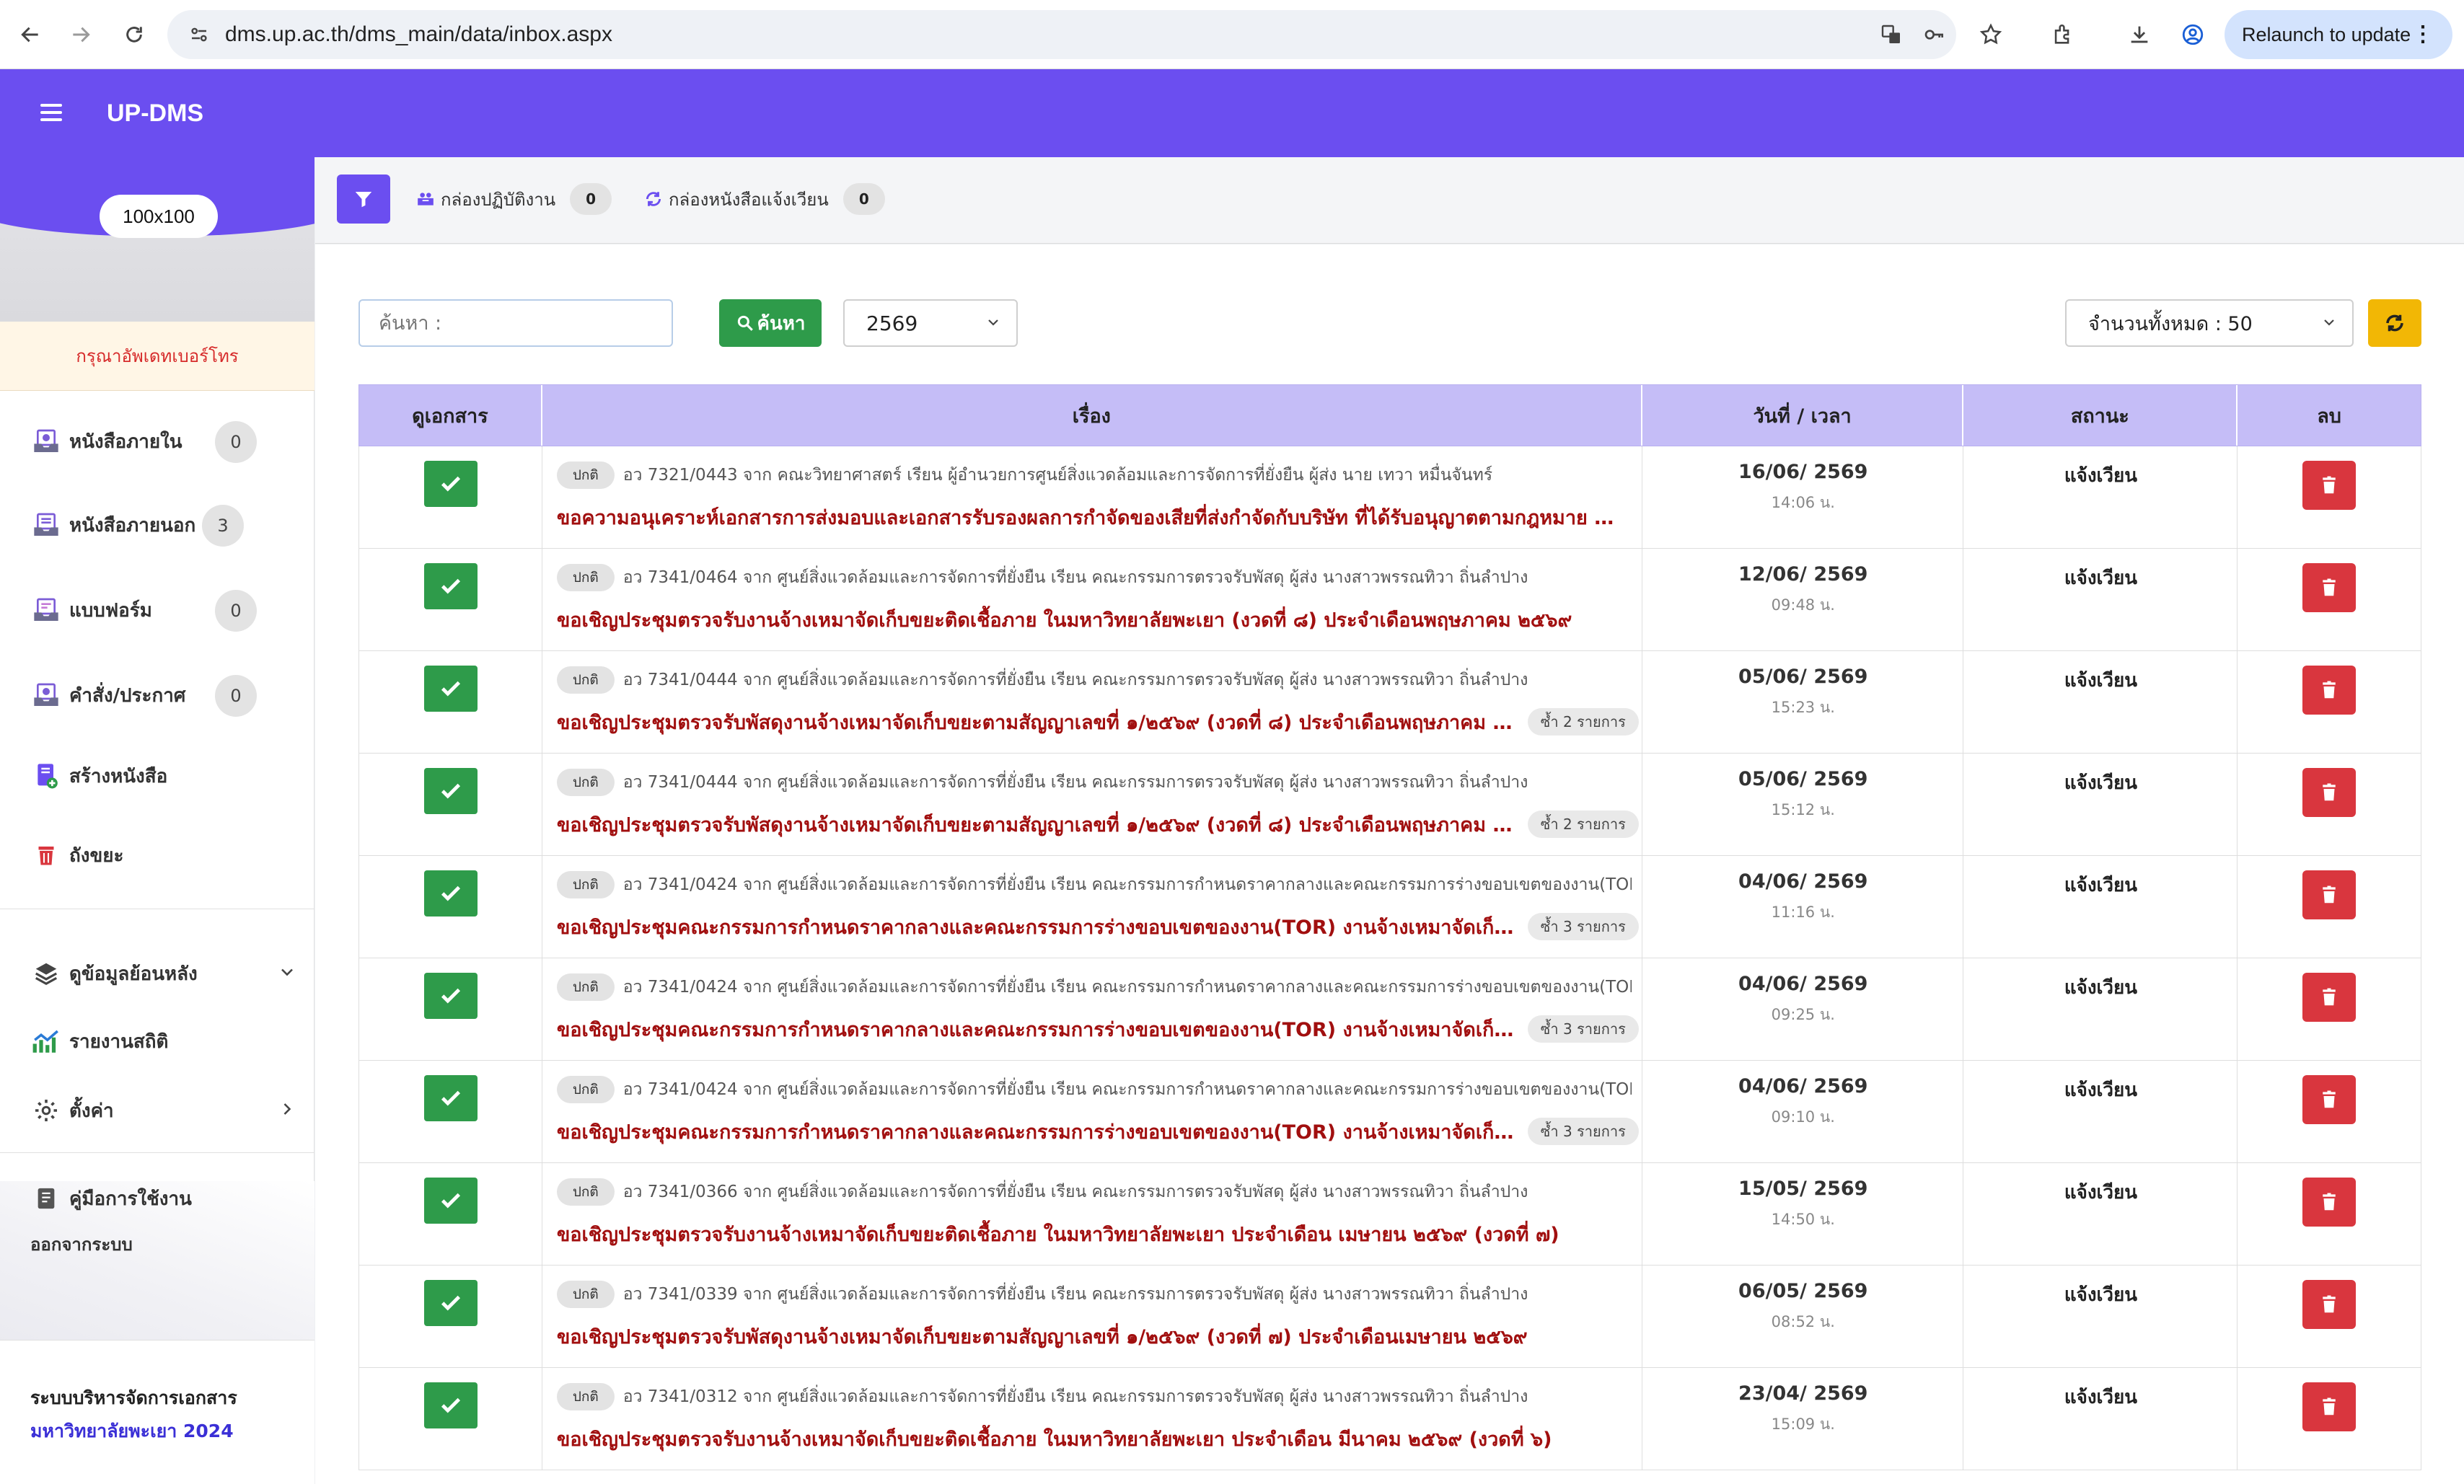 Image resolution: width=2464 pixels, height=1484 pixels. Describe the element at coordinates (287, 974) in the screenshot. I see `chevron-down-icon` at that location.